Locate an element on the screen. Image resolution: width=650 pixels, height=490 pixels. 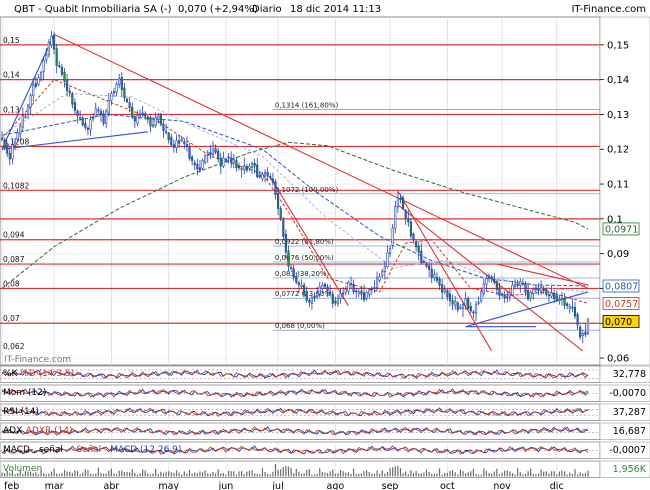
fib-label: 0,1314 (161,80%) is located at coordinates (307, 106).